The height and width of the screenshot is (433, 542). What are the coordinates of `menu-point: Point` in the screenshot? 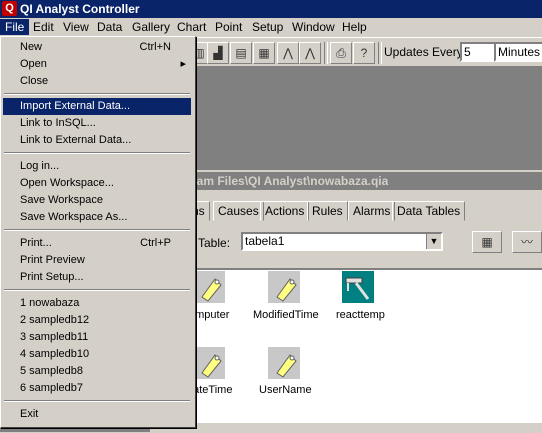 It's located at (228, 27).